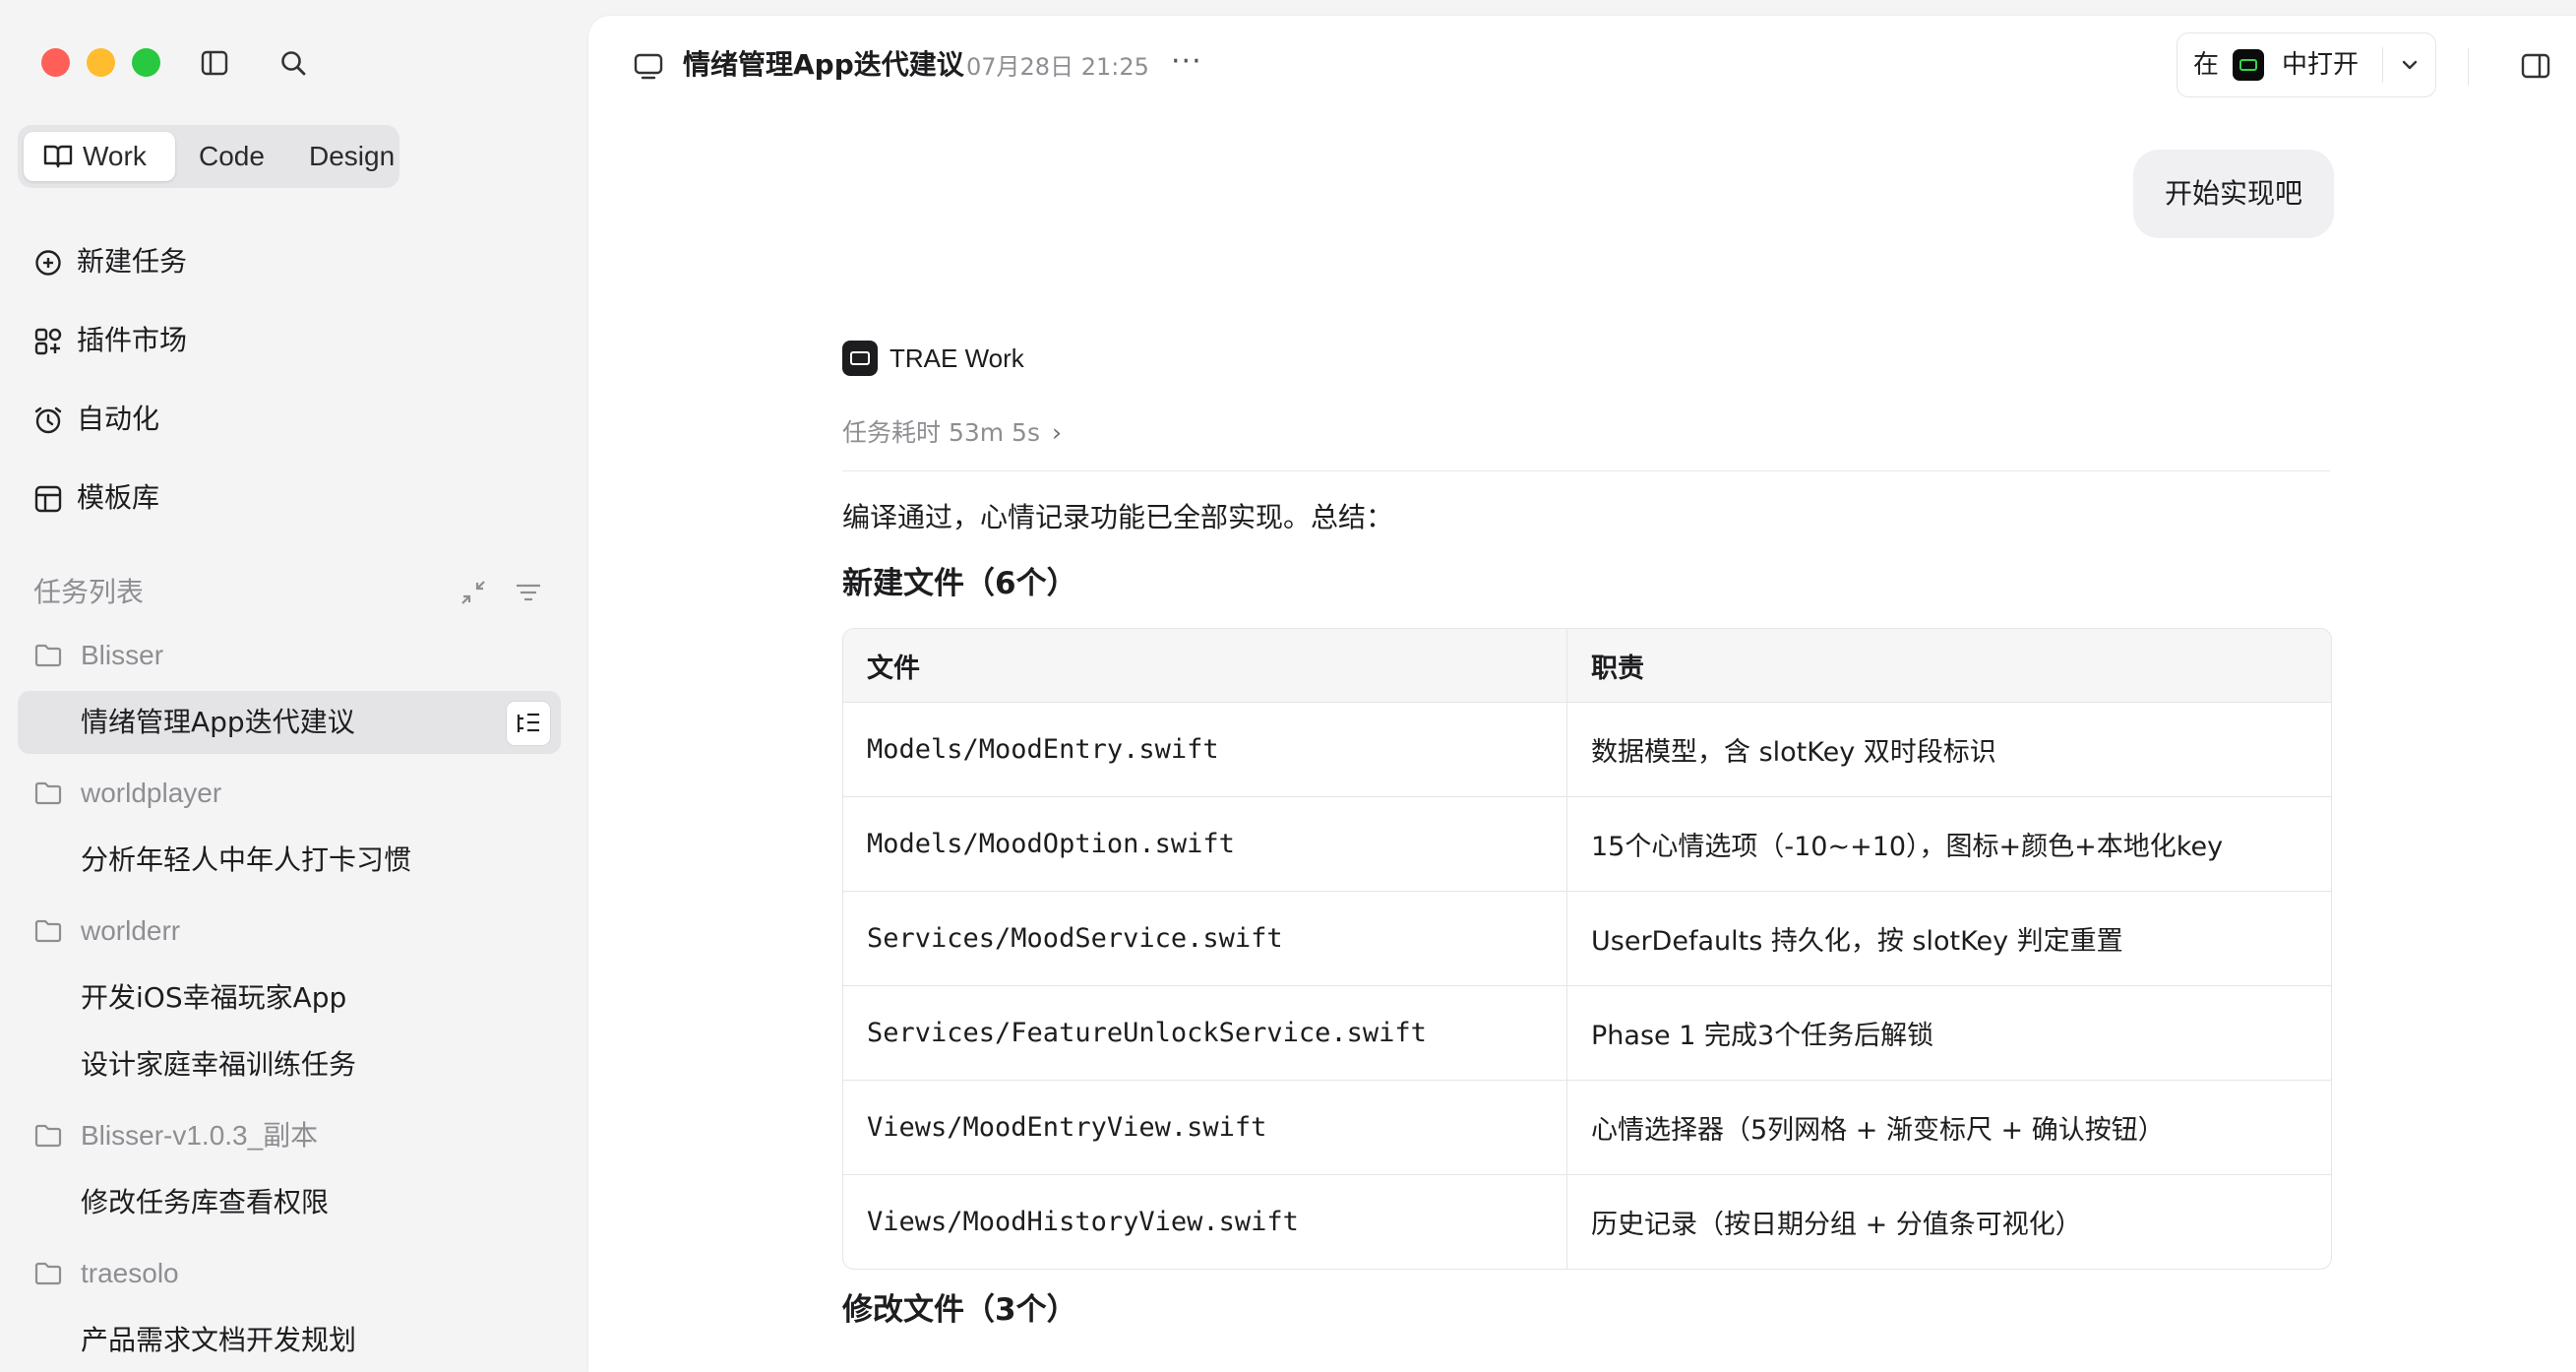 This screenshot has width=2576, height=1372. What do you see at coordinates (1205, 666) in the screenshot?
I see `table-header-file: 文件` at bounding box center [1205, 666].